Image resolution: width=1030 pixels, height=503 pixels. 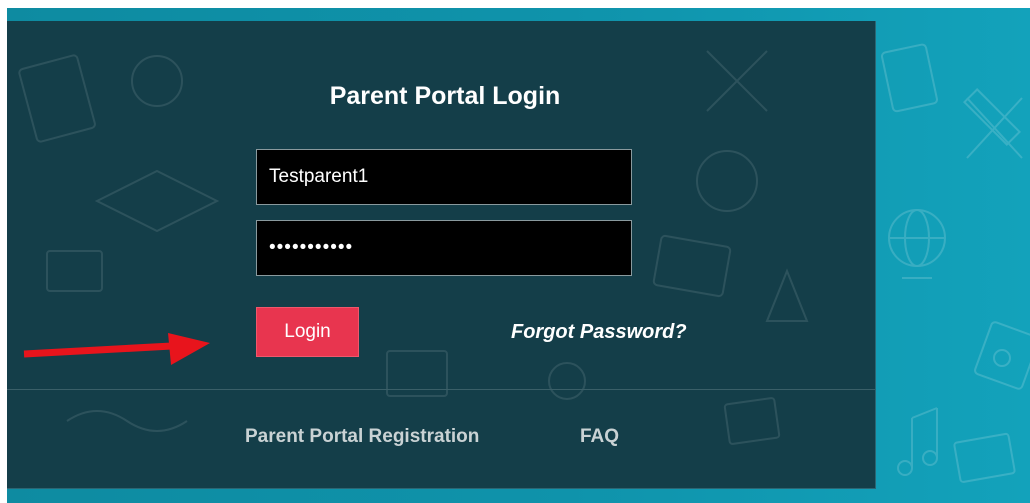 I want to click on red-arrow-icon, so click(x=116, y=349).